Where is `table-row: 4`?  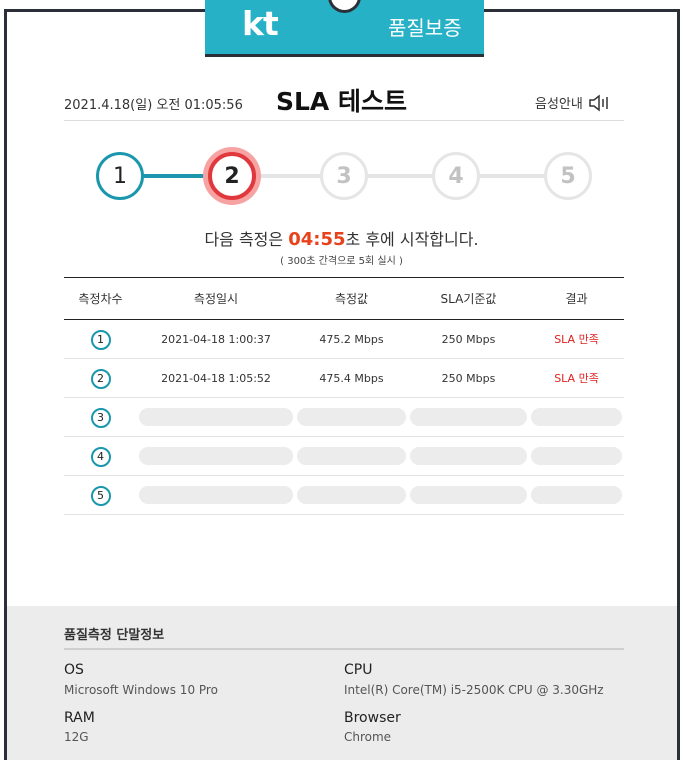 table-row: 4 is located at coordinates (344, 456).